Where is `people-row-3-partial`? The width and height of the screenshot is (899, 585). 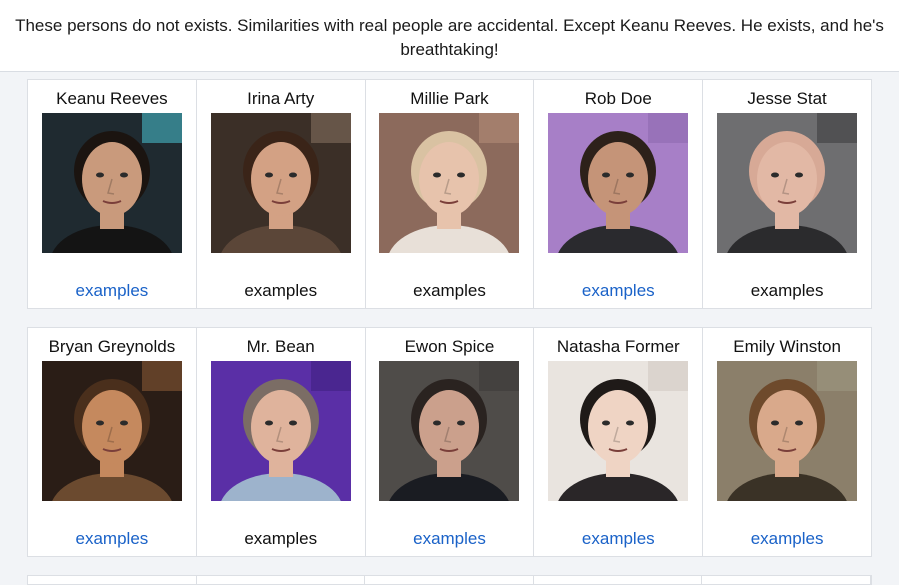 people-row-3-partial is located at coordinates (449, 580).